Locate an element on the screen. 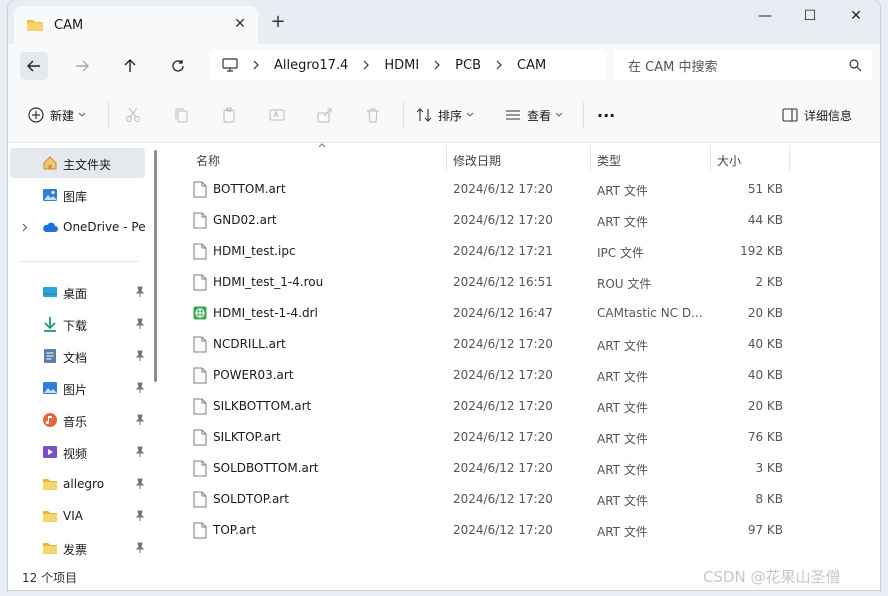 The width and height of the screenshot is (888, 596). column-header-date: 修改日期 is located at coordinates (477, 160).